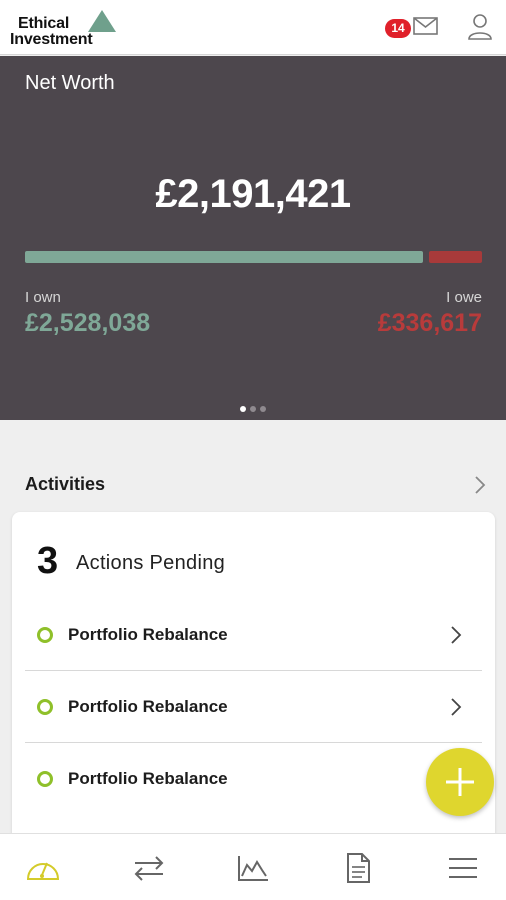 The width and height of the screenshot is (506, 900). I want to click on add-button, so click(460, 782).